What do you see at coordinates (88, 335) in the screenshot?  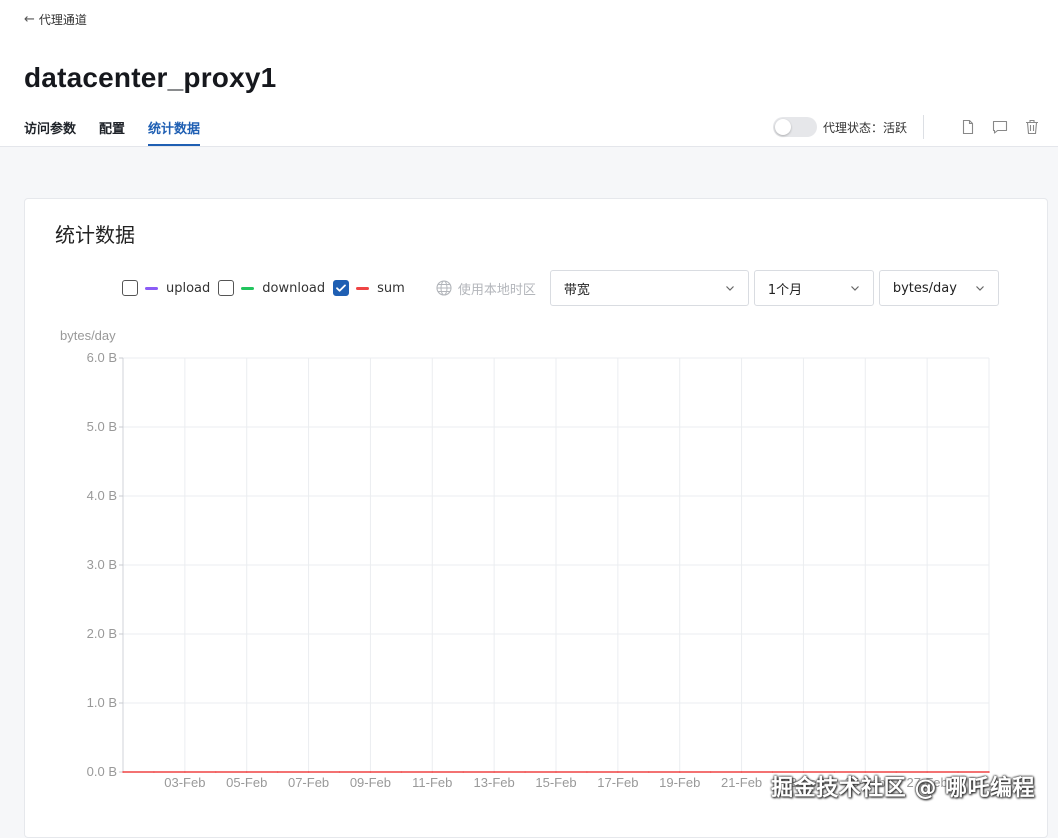 I see `y-axis-label: bytes/day` at bounding box center [88, 335].